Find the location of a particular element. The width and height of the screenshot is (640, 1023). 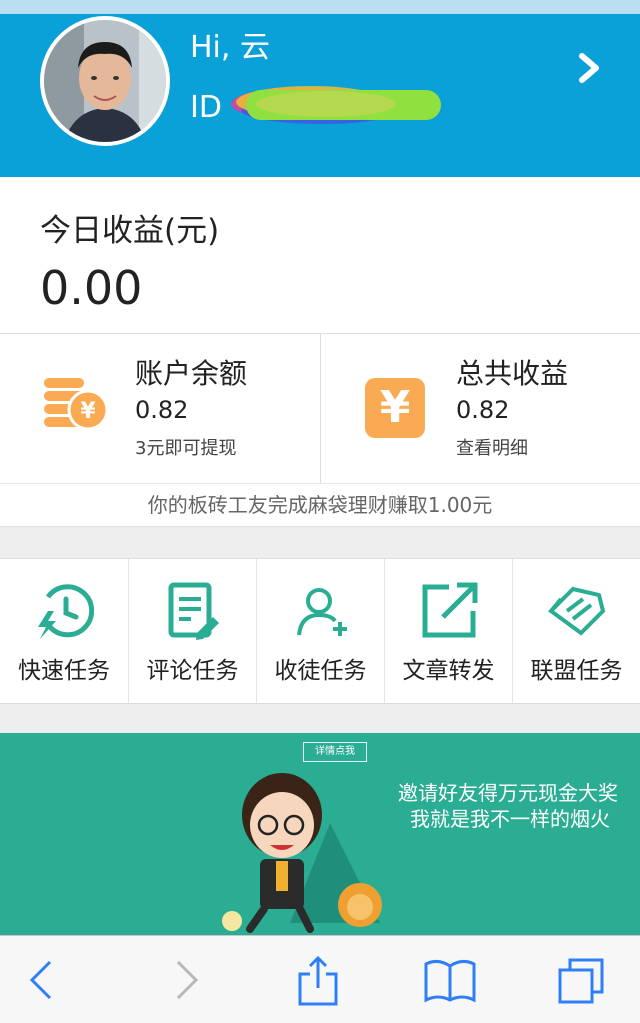

task-share-article-label: 文章转发 is located at coordinates (448, 671).